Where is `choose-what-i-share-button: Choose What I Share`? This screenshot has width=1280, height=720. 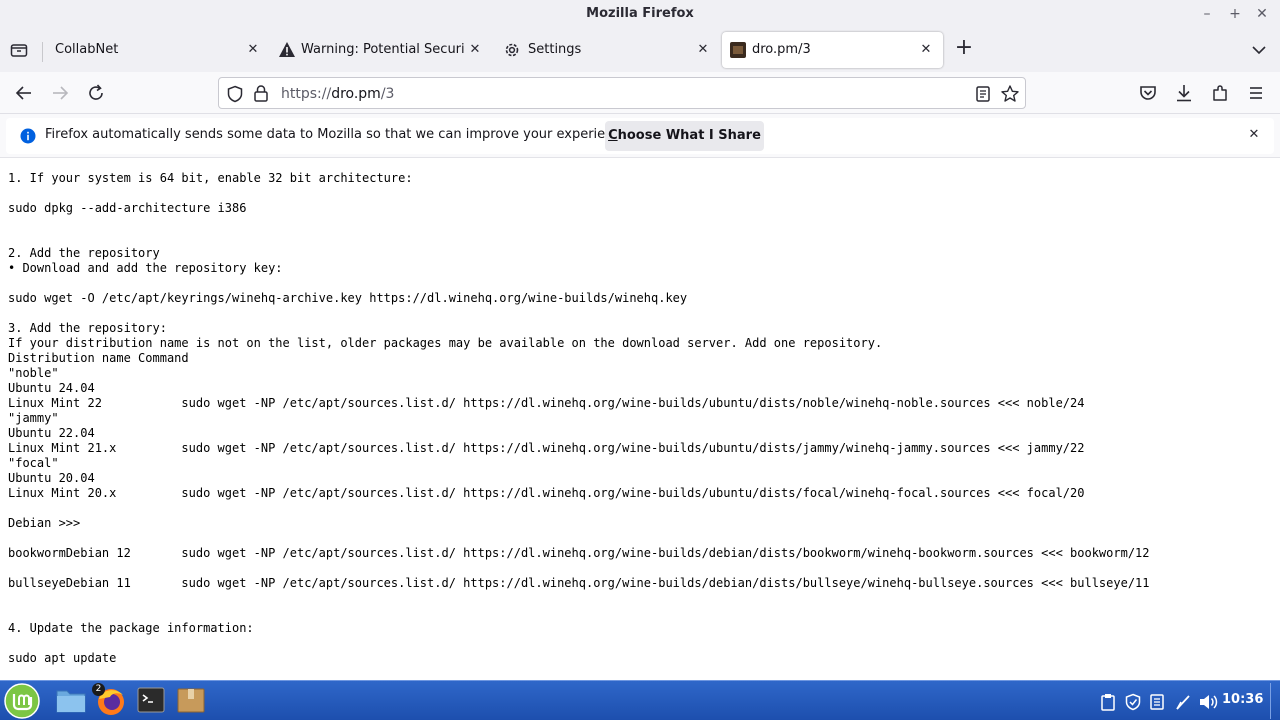
choose-what-i-share-button: Choose What I Share is located at coordinates (684, 136).